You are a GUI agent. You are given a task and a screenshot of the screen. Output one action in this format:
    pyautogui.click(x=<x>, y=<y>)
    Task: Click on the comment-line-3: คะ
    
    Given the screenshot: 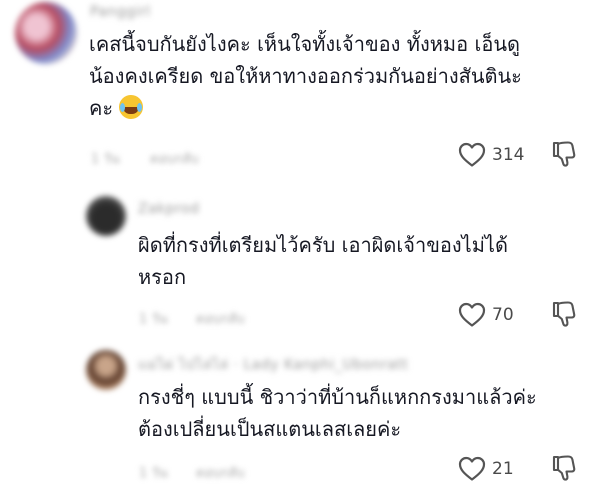 What is the action you would take?
    pyautogui.click(x=339, y=108)
    